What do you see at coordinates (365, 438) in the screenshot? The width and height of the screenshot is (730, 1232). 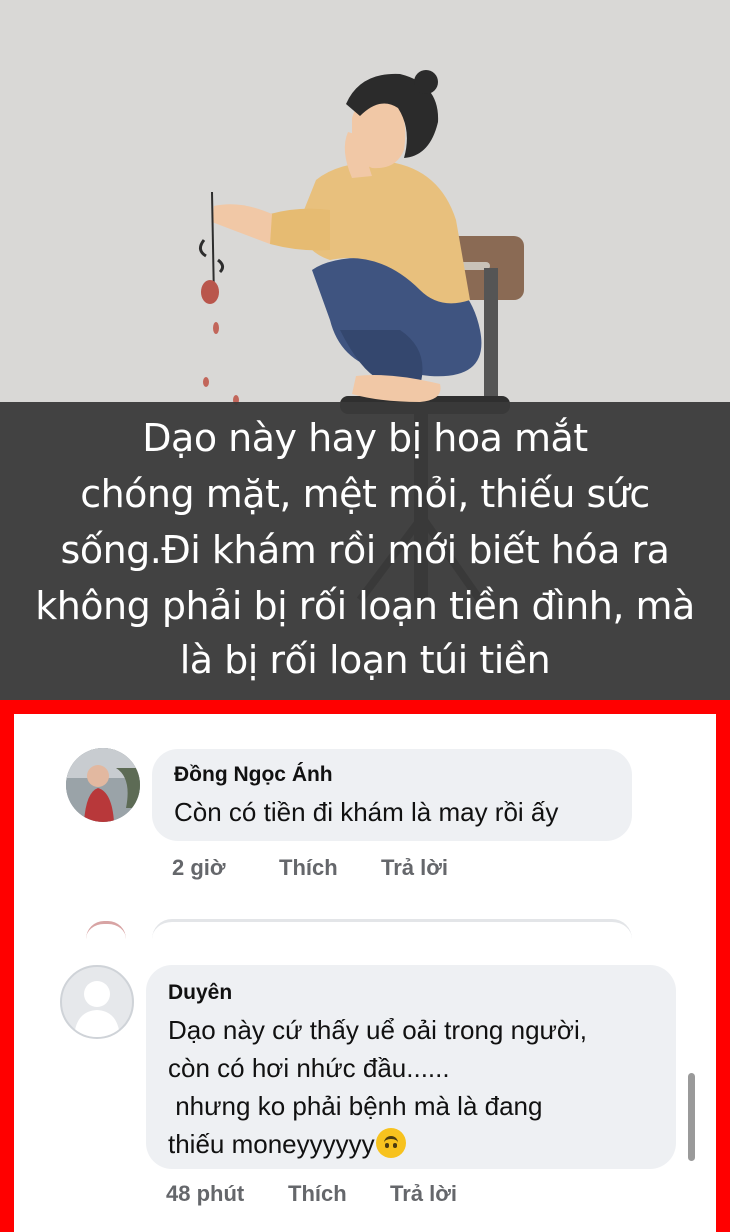 I see `caption-line: Dạo này hay bị hoa mắt` at bounding box center [365, 438].